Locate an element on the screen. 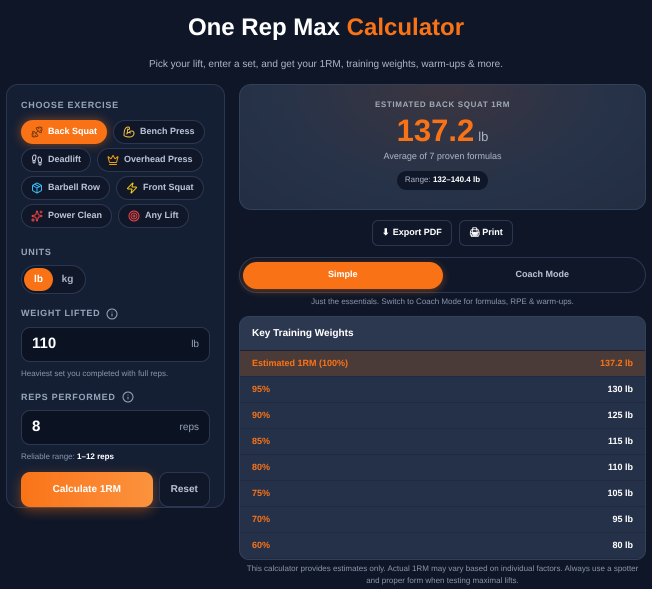  target-icon is located at coordinates (134, 216).